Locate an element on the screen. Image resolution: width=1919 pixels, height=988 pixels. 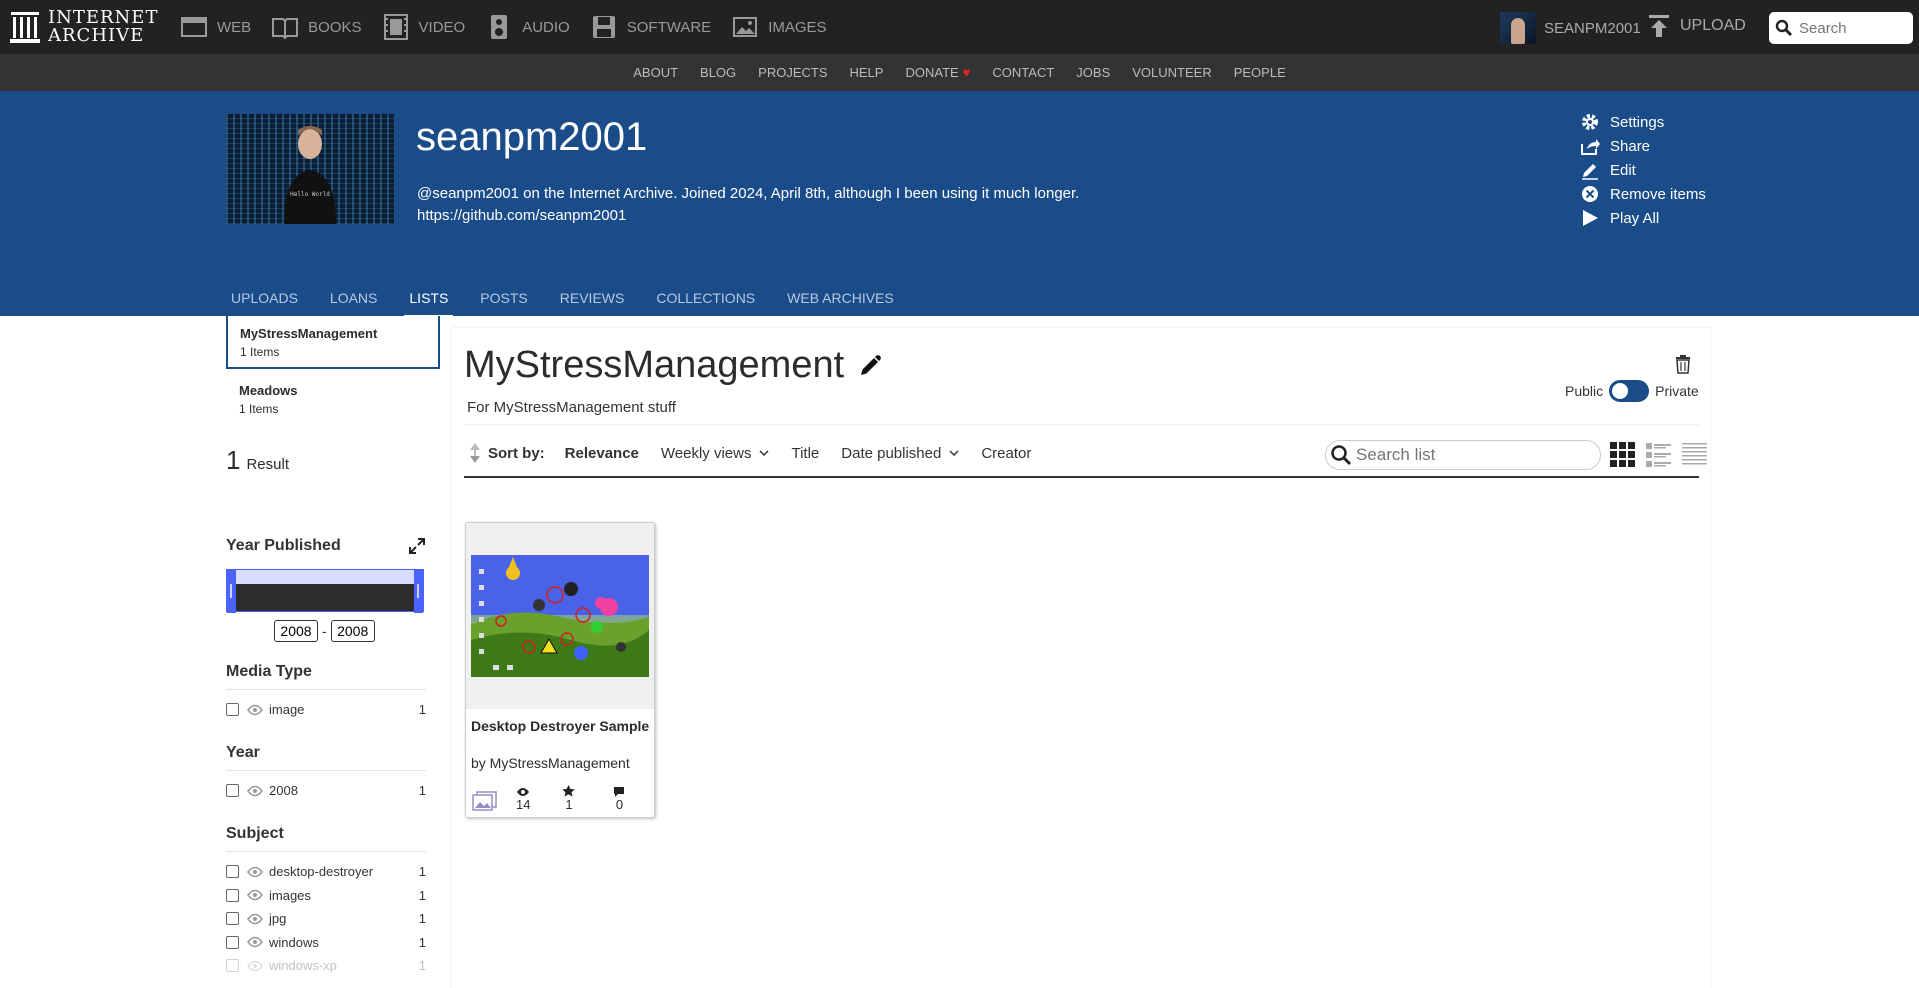
list-item-mystressmanagement: MyStressManagement 1 Items is located at coordinates (333, 342).